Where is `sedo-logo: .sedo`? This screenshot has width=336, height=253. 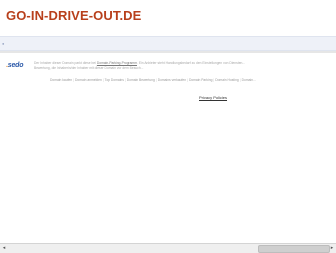 sedo-logo: .sedo is located at coordinates (14, 65).